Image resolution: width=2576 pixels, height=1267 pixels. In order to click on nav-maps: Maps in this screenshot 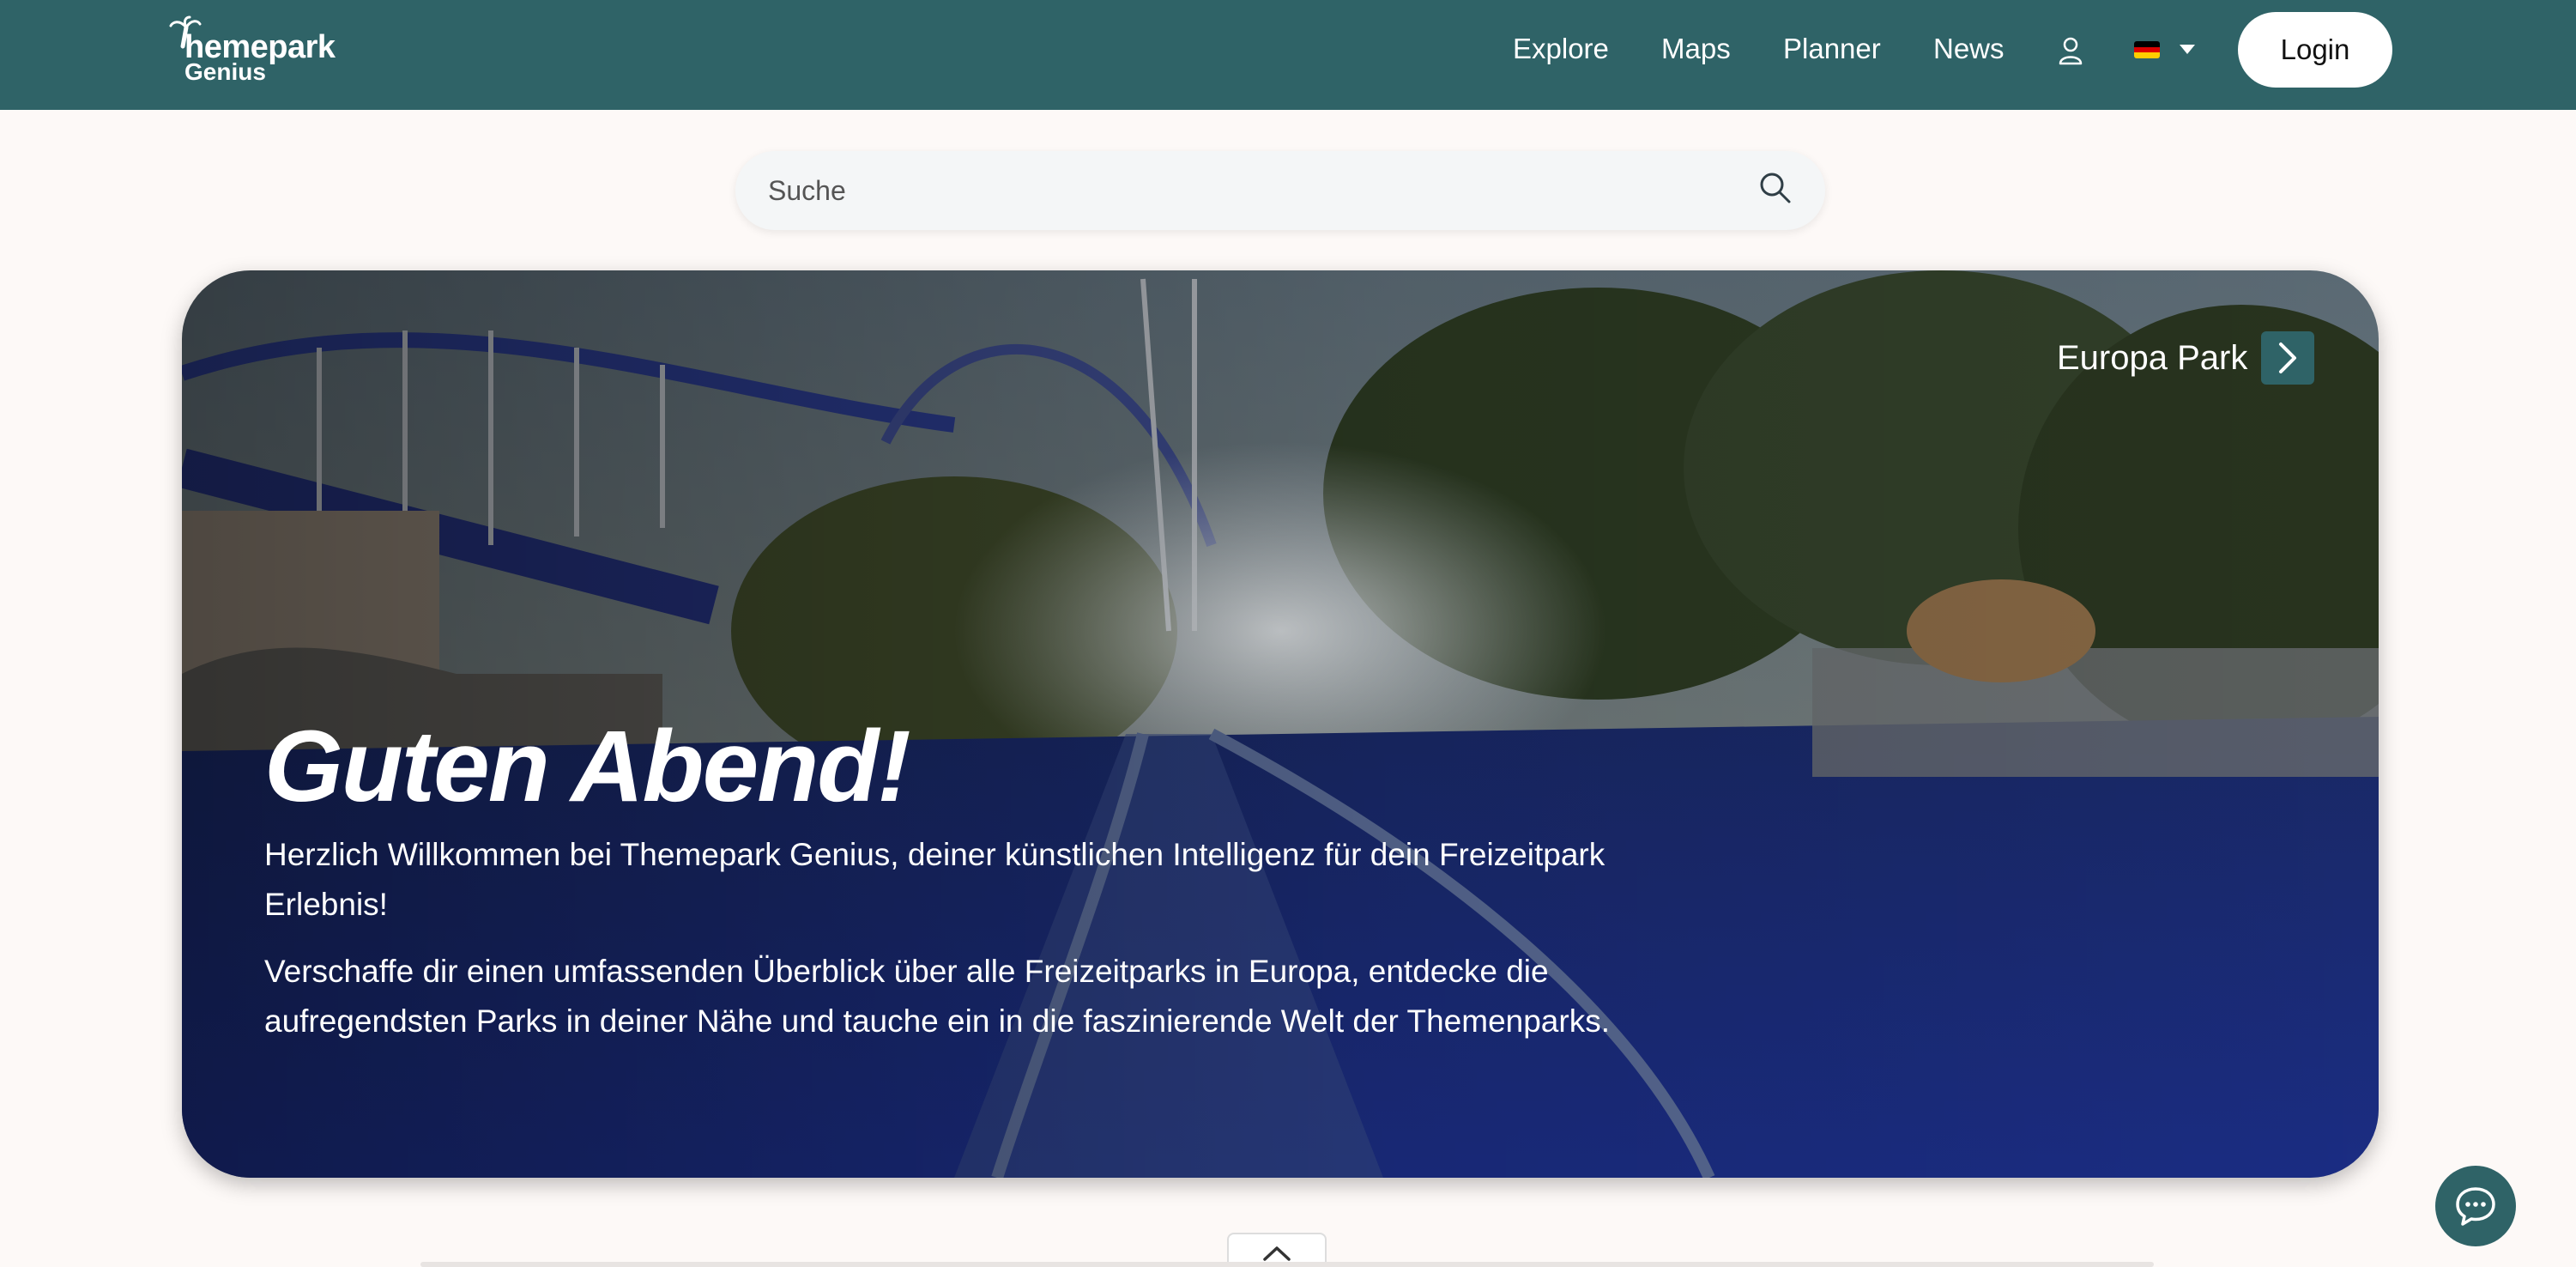, I will do `click(1696, 49)`.